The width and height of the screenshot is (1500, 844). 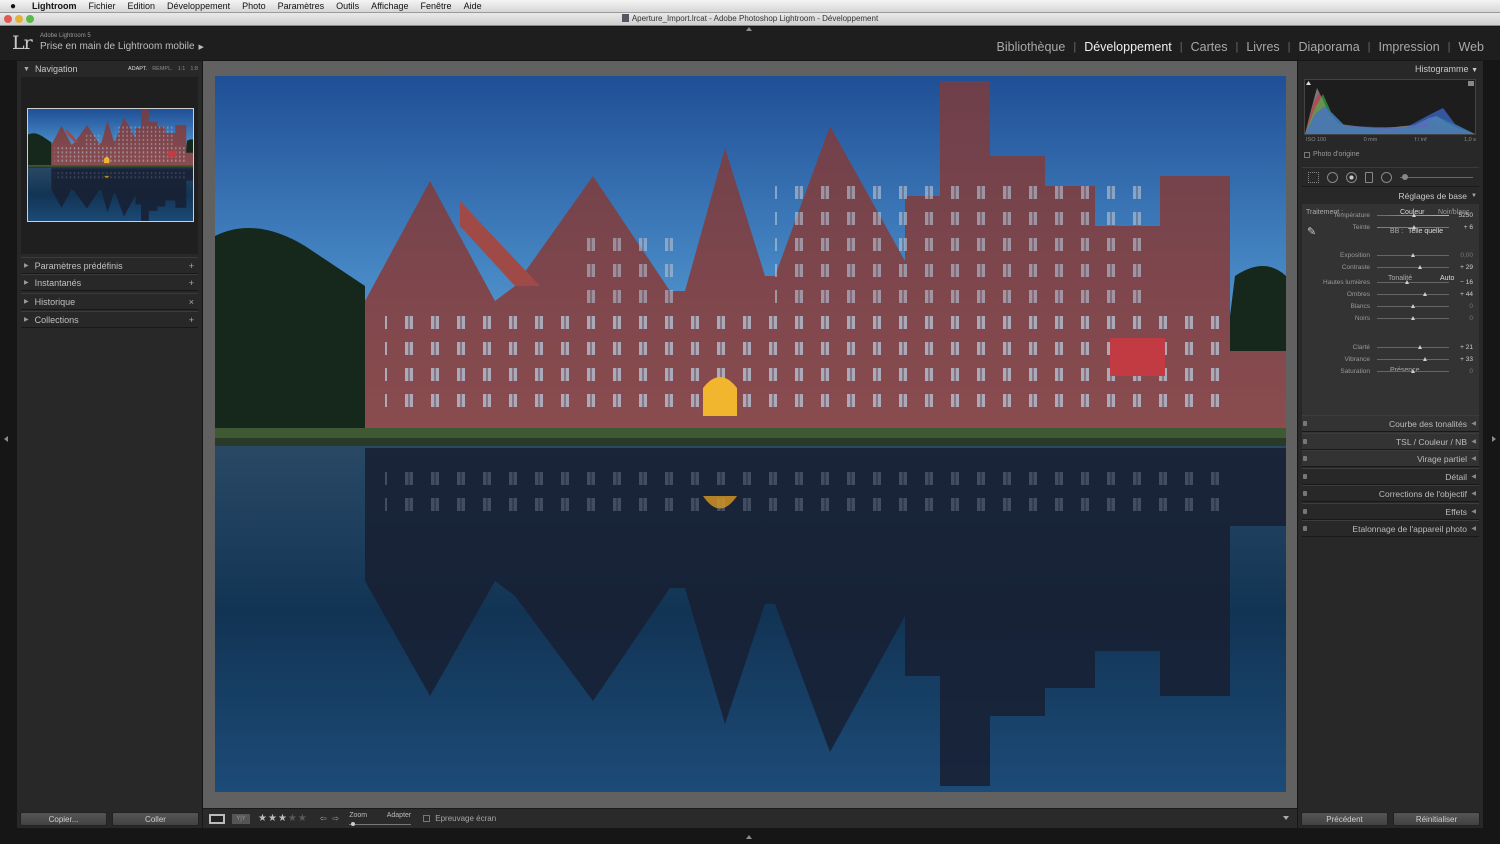 What do you see at coordinates (194, 69) in the screenshot?
I see `zoom-ratio-option: 1:8` at bounding box center [194, 69].